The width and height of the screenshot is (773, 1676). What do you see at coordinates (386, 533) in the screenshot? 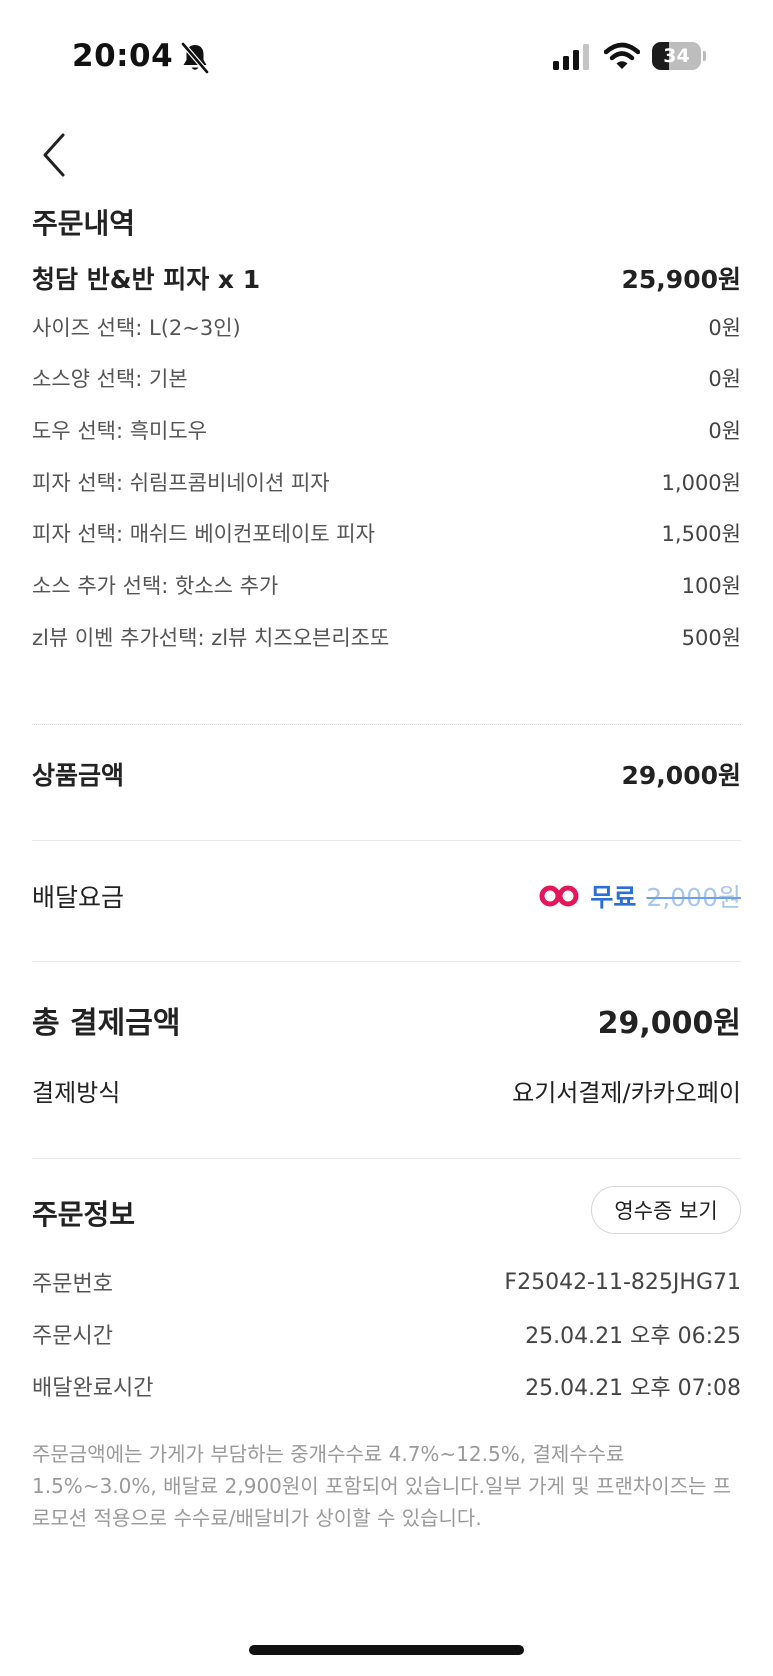
I see `option-row: 피자 선택: 매쉬드 베이컨포테이토 피자 1,500원` at bounding box center [386, 533].